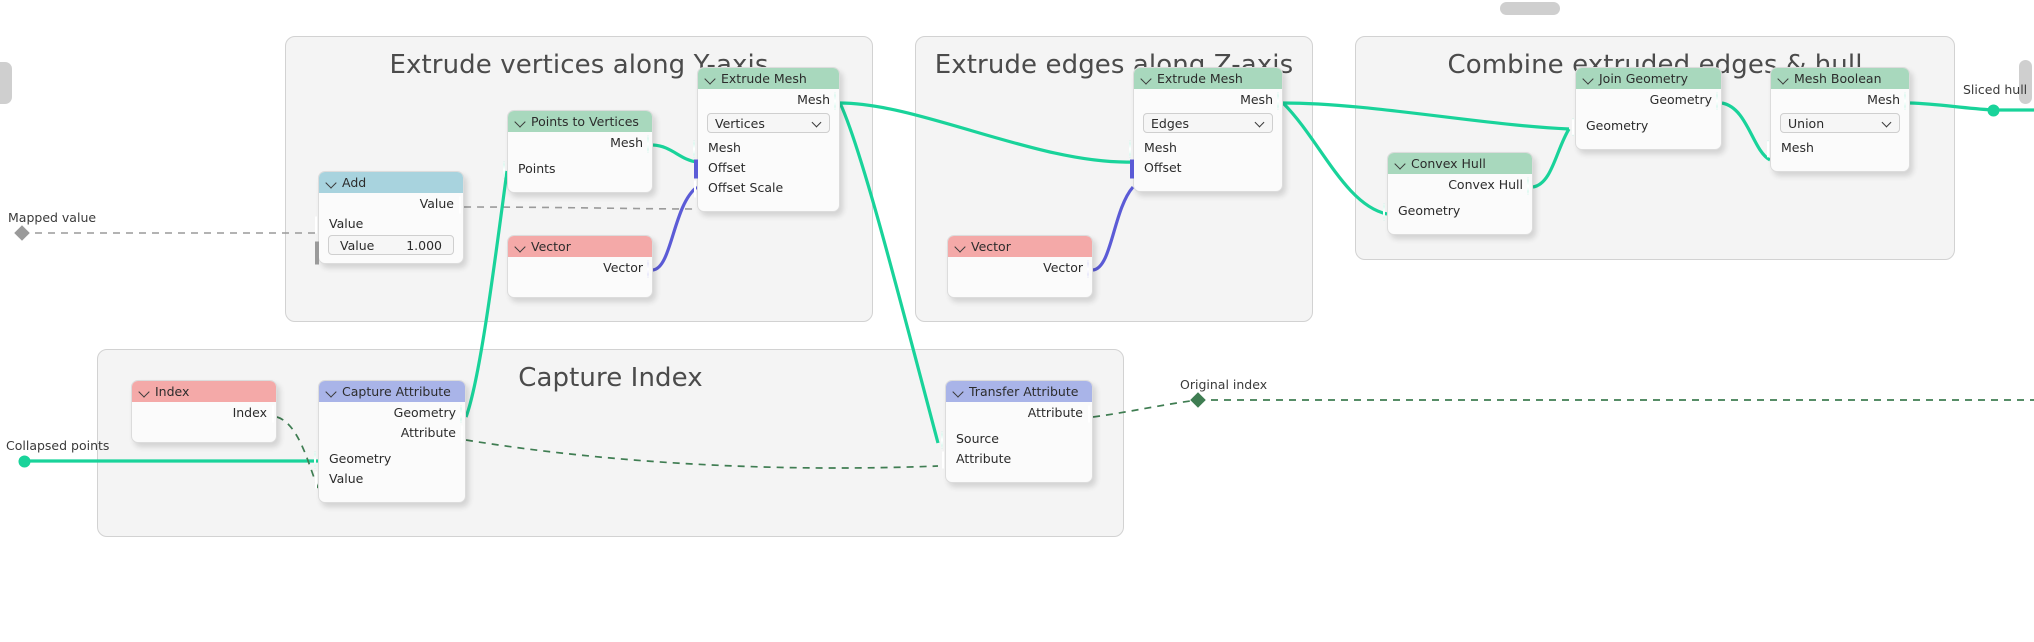 Image resolution: width=2034 pixels, height=642 pixels. What do you see at coordinates (1020, 246) in the screenshot?
I see `node-header-vector-z: Vector` at bounding box center [1020, 246].